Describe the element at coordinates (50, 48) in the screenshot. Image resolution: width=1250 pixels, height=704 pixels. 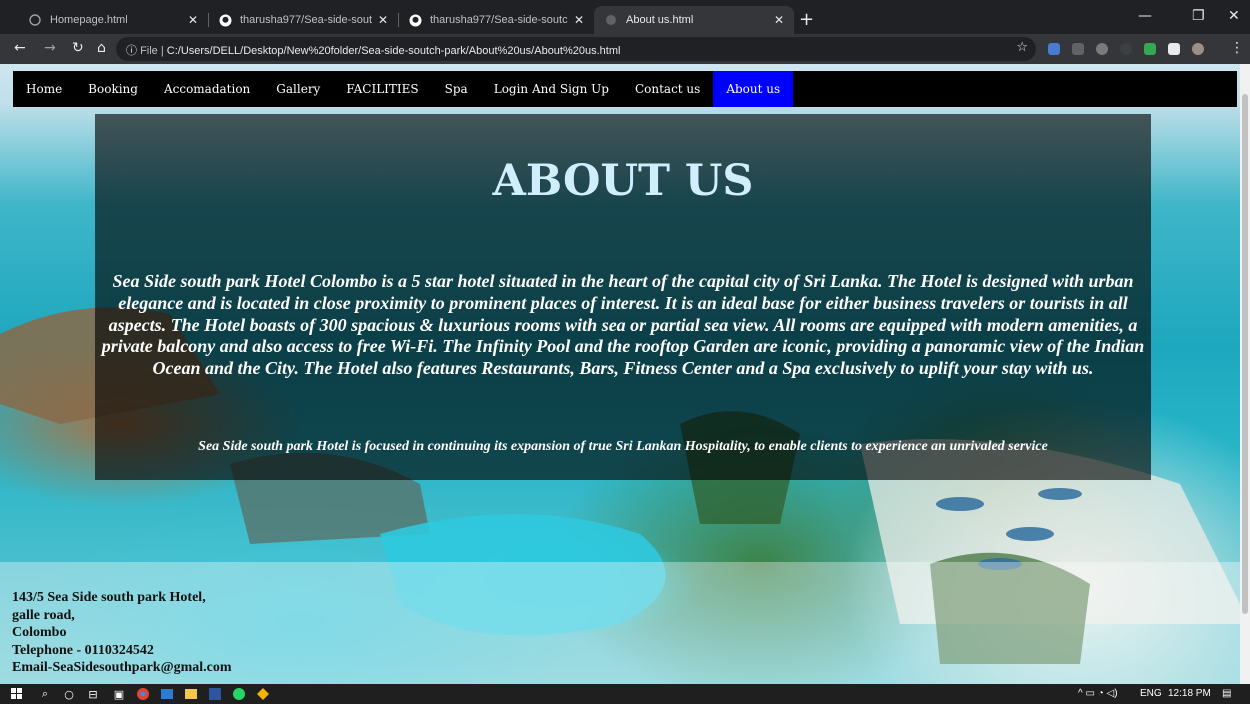
I see `forward-icon: →` at that location.